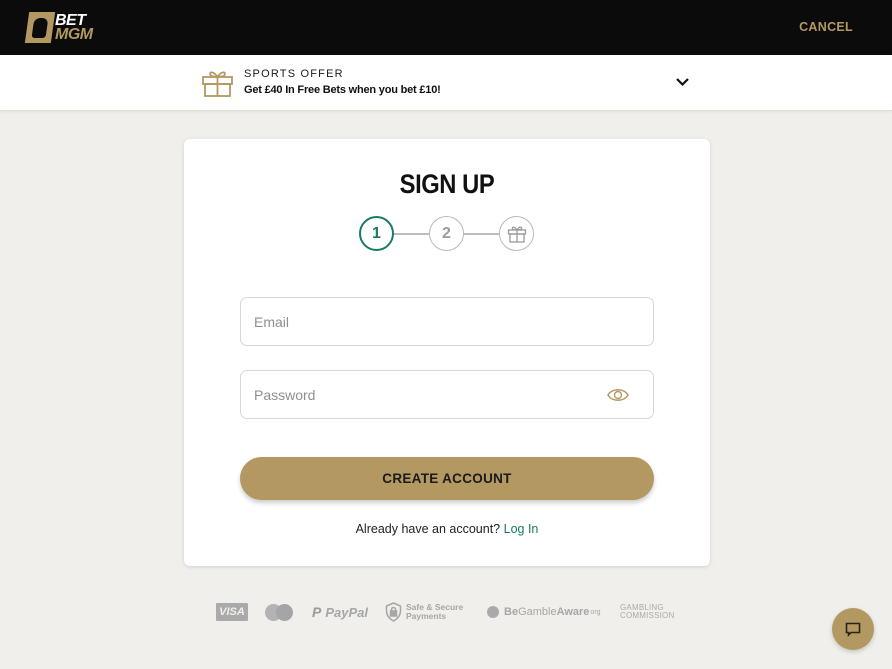 The width and height of the screenshot is (892, 669). I want to click on signup-stepper: 1 2, so click(447, 234).